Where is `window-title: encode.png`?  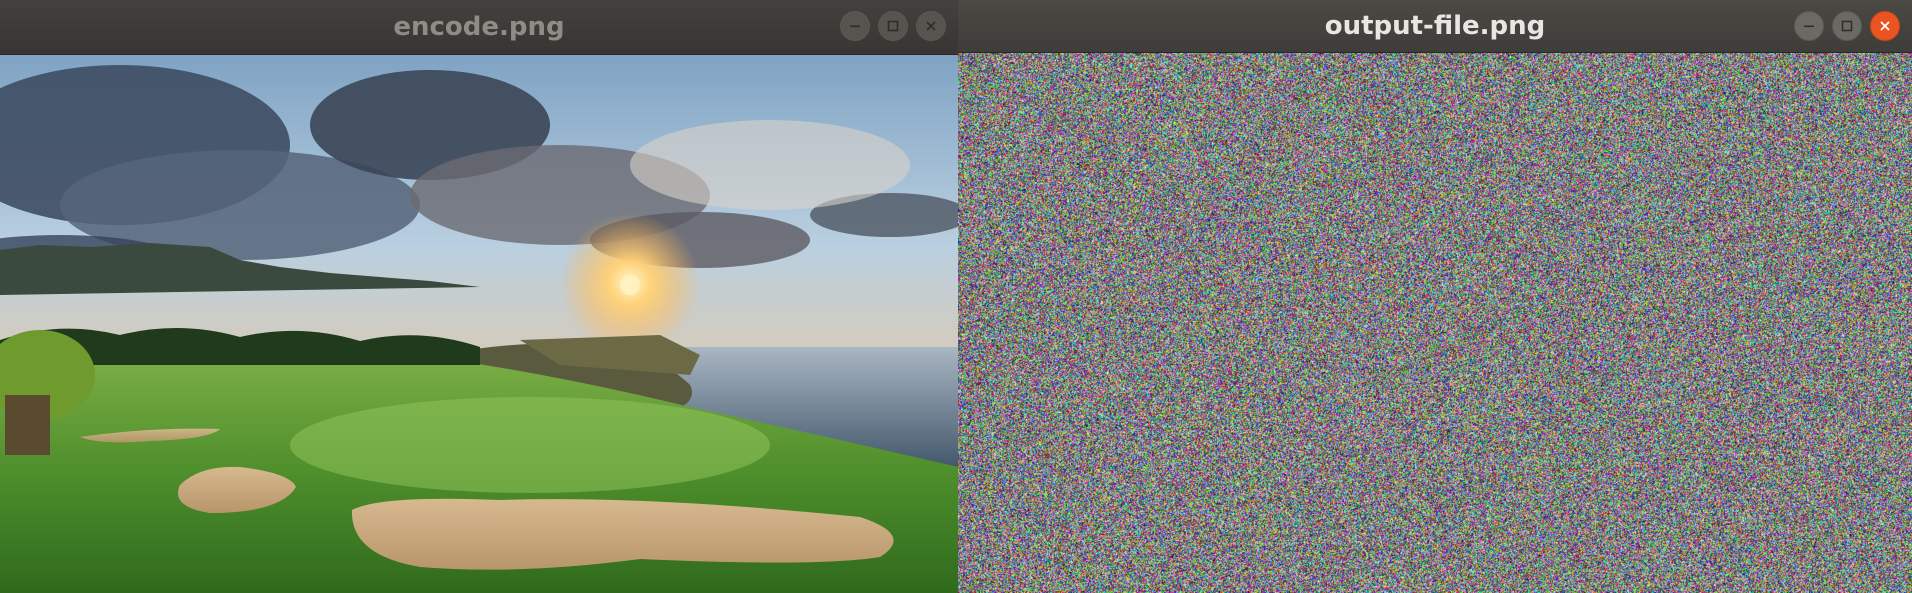
window-title: encode.png is located at coordinates (479, 27).